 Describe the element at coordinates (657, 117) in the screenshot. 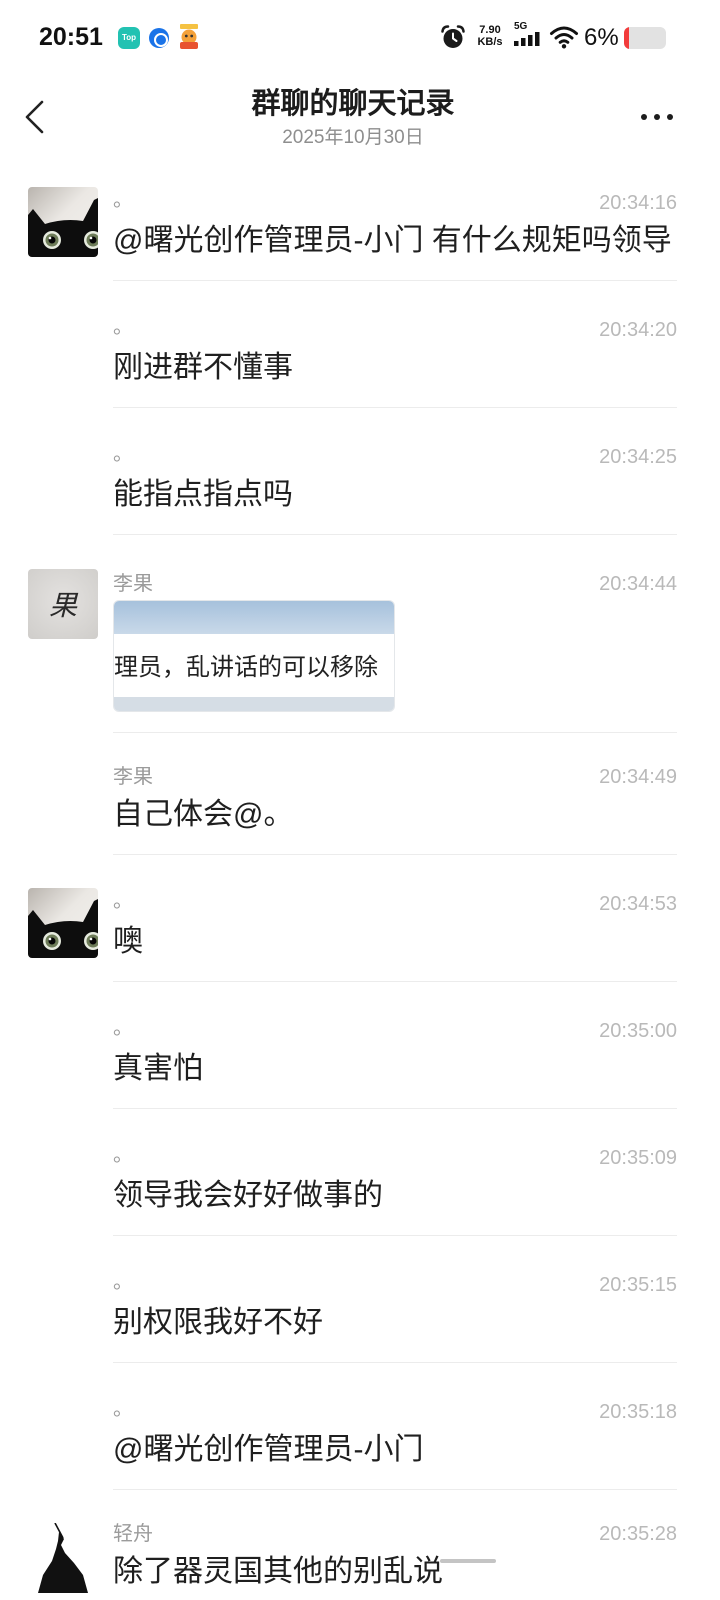

I see `more-horizontal-icon` at that location.